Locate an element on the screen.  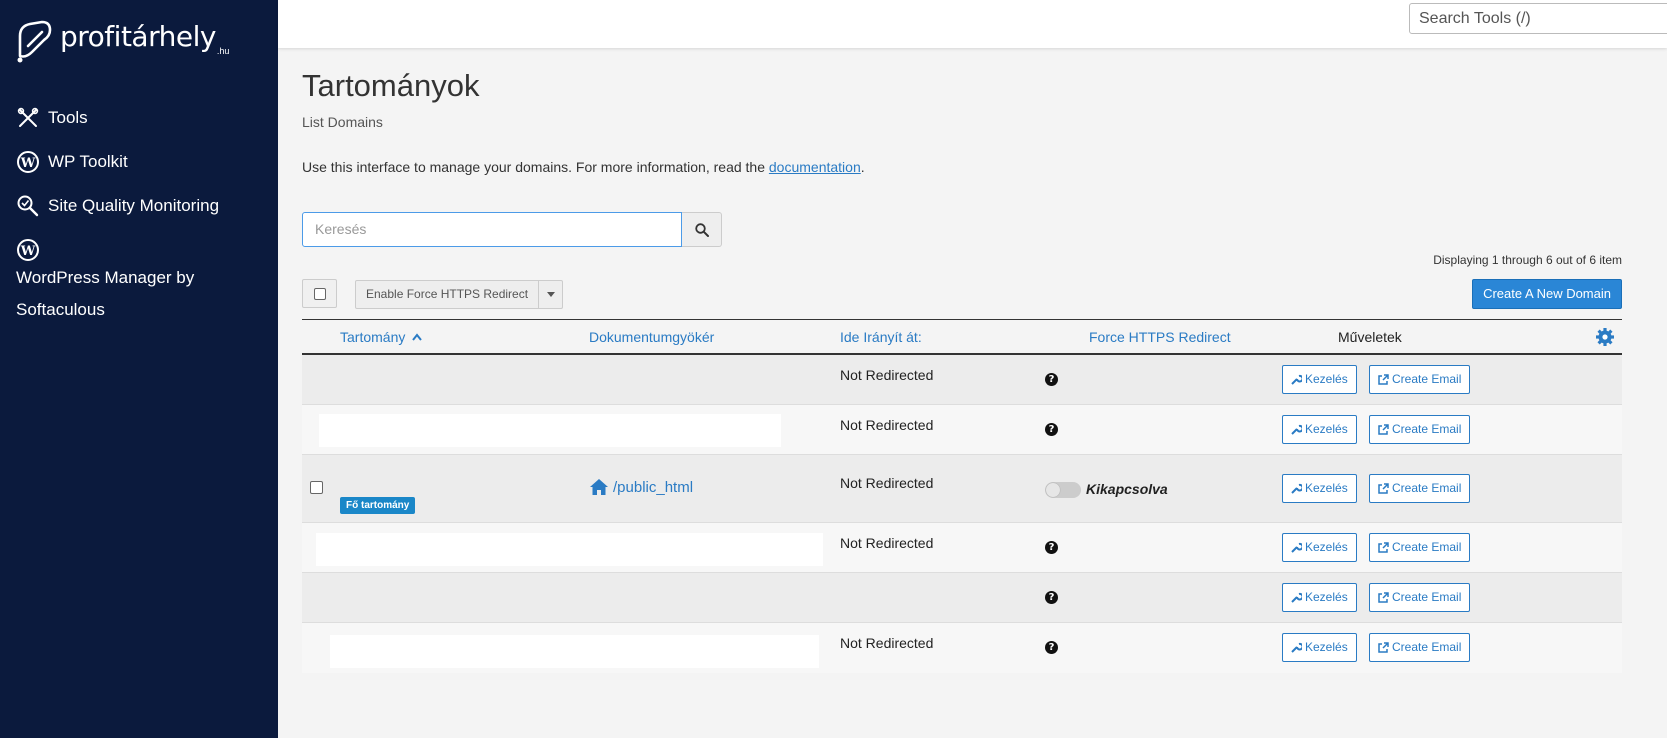
force-https-toggle is located at coordinates (1063, 490).